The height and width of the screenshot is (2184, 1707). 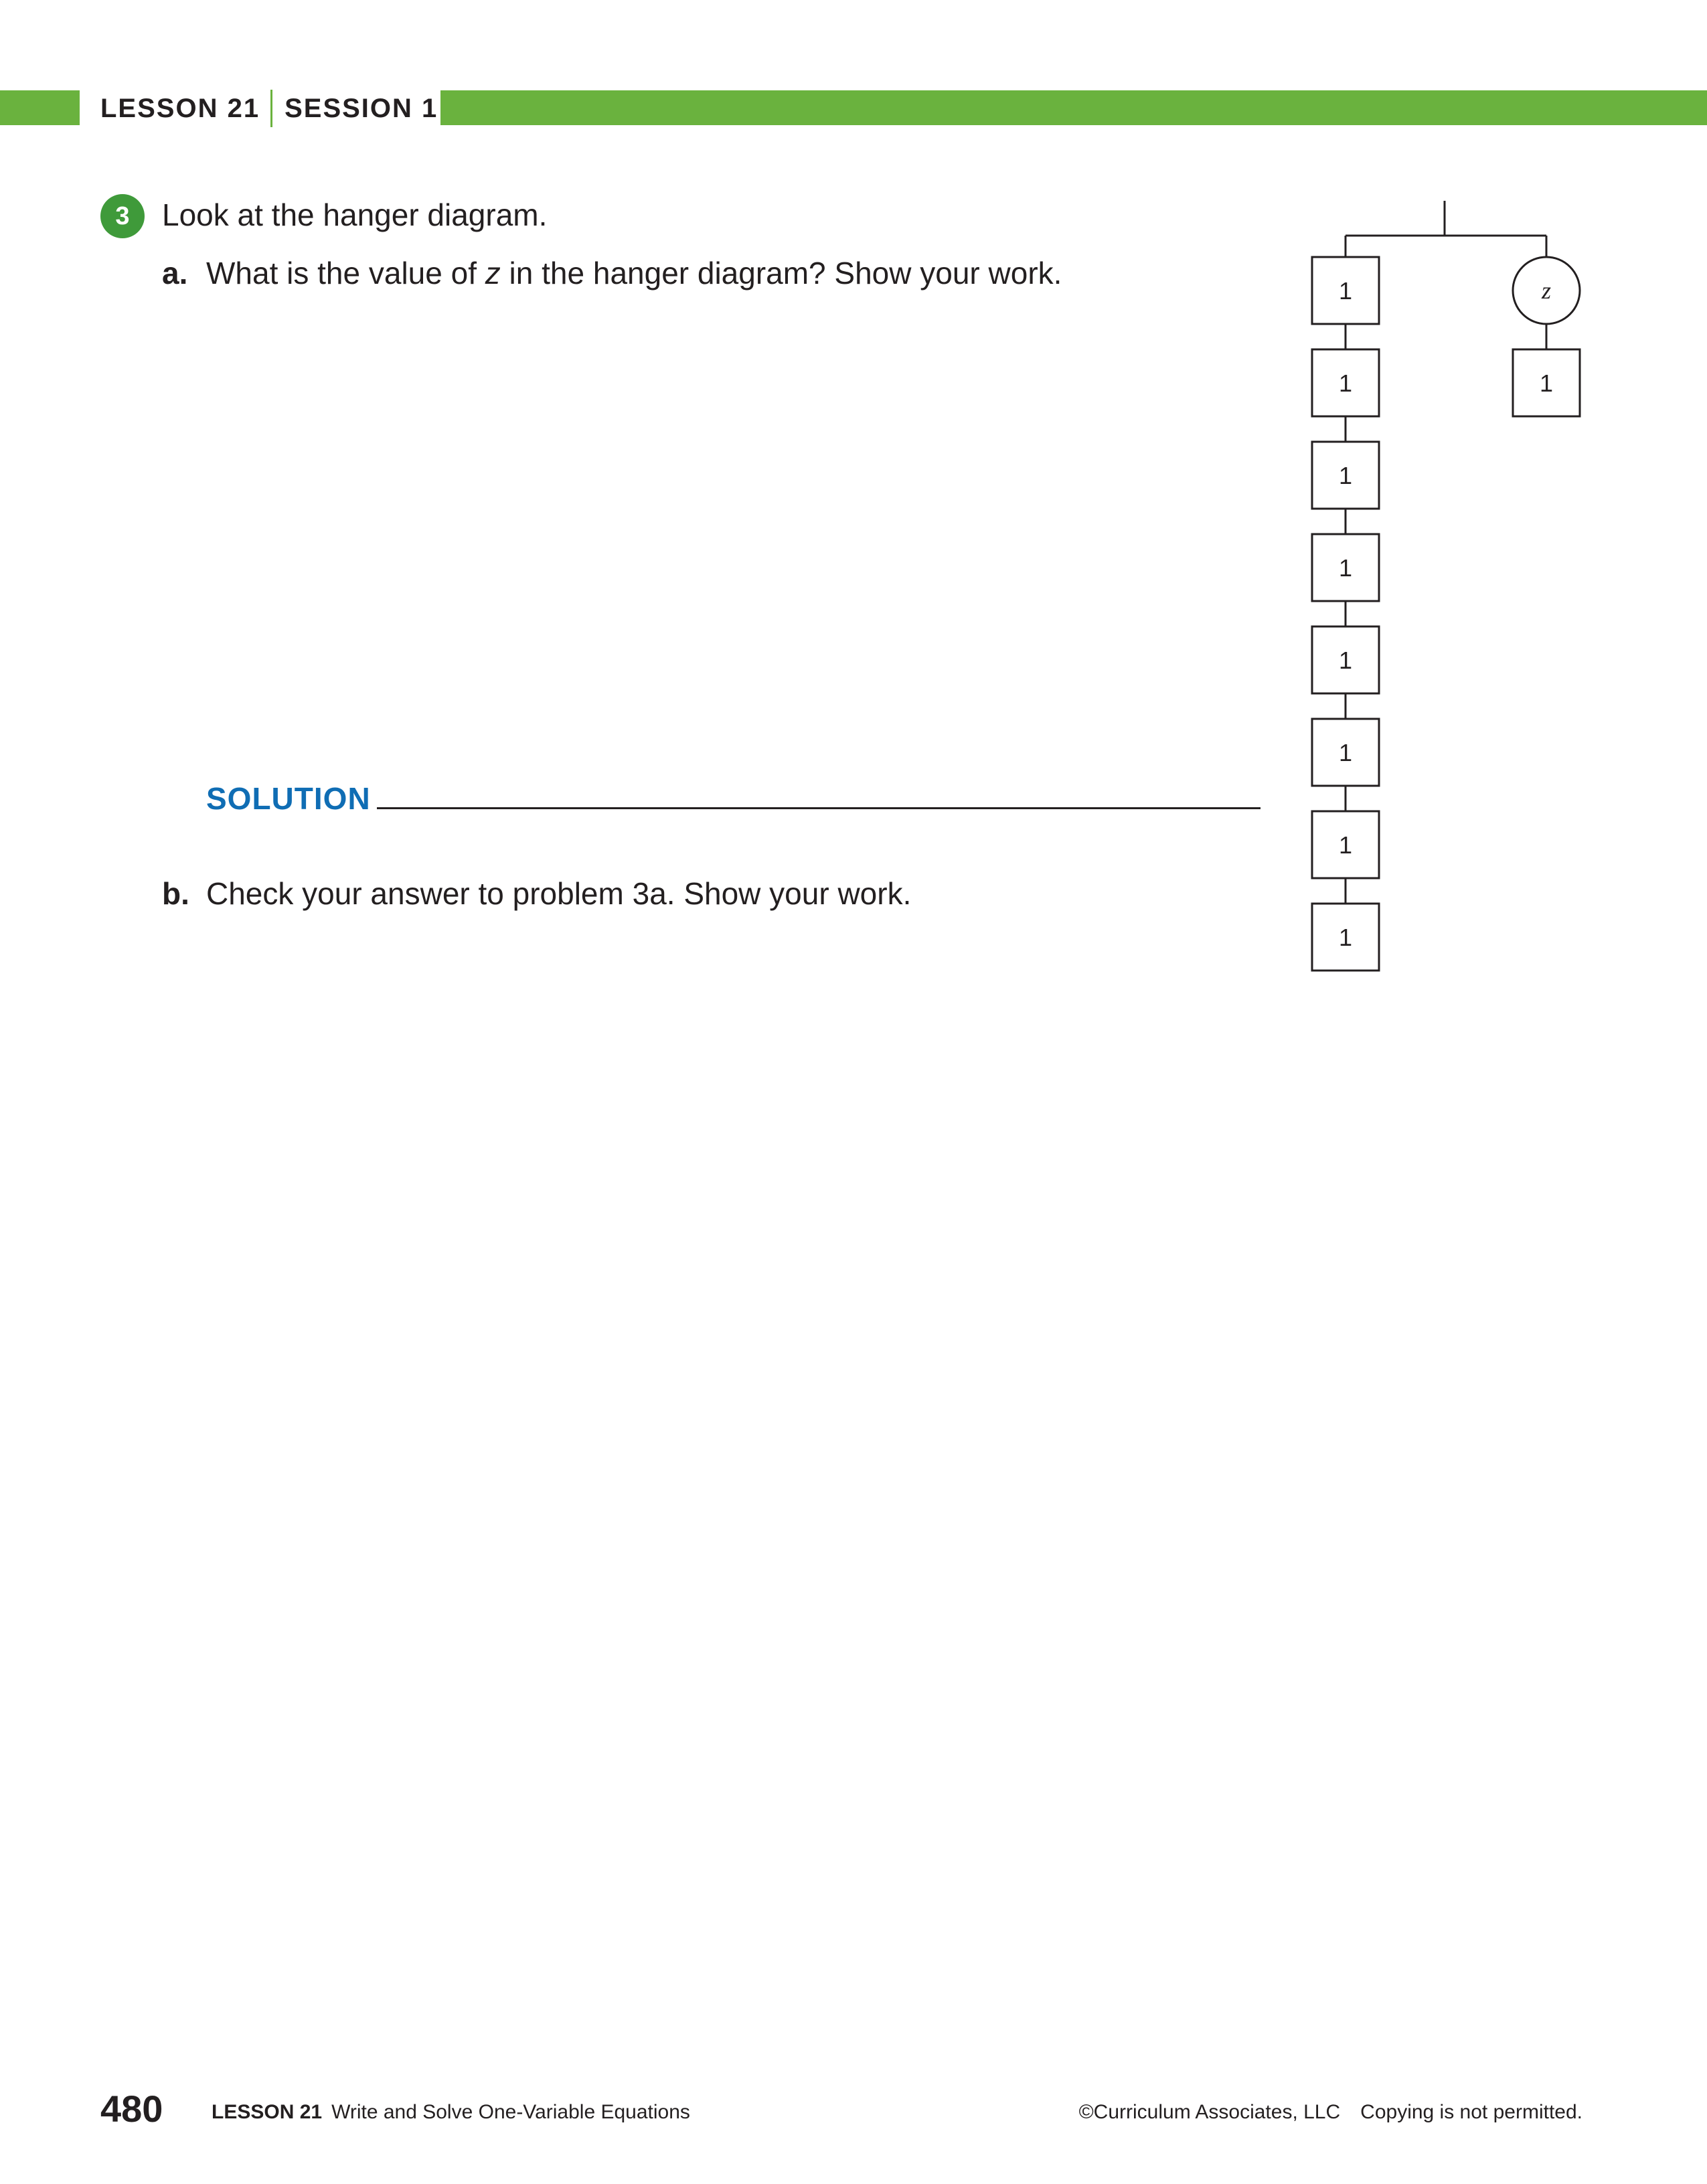 I want to click on session-label: SESSION 1, so click(x=361, y=108).